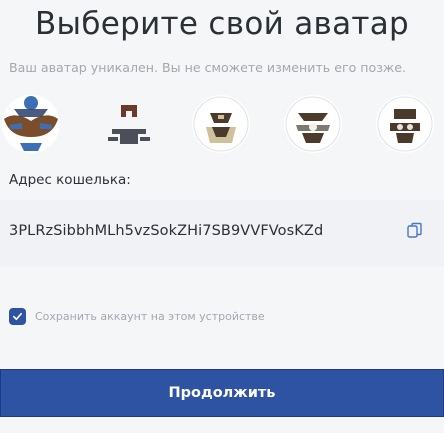  I want to click on copy-icon, so click(415, 231).